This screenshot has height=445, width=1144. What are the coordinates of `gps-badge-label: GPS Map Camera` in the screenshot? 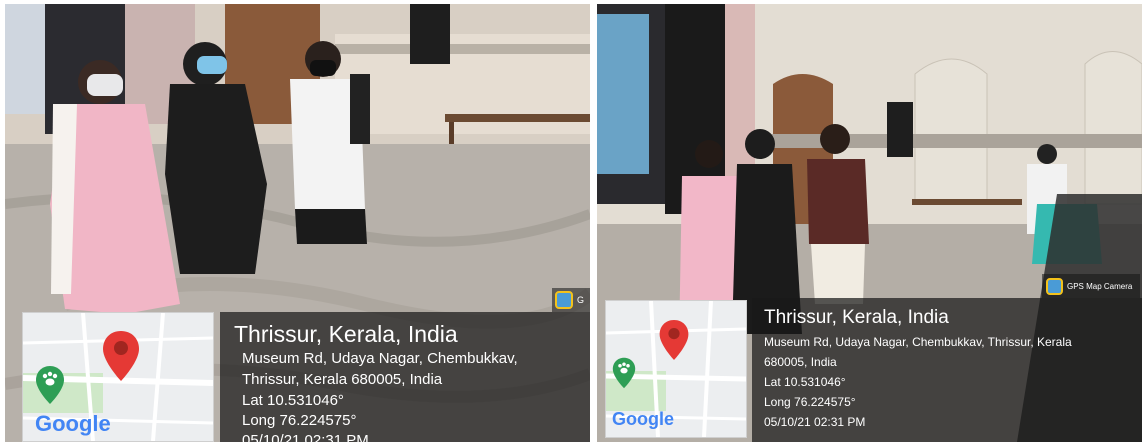 It's located at (1100, 286).